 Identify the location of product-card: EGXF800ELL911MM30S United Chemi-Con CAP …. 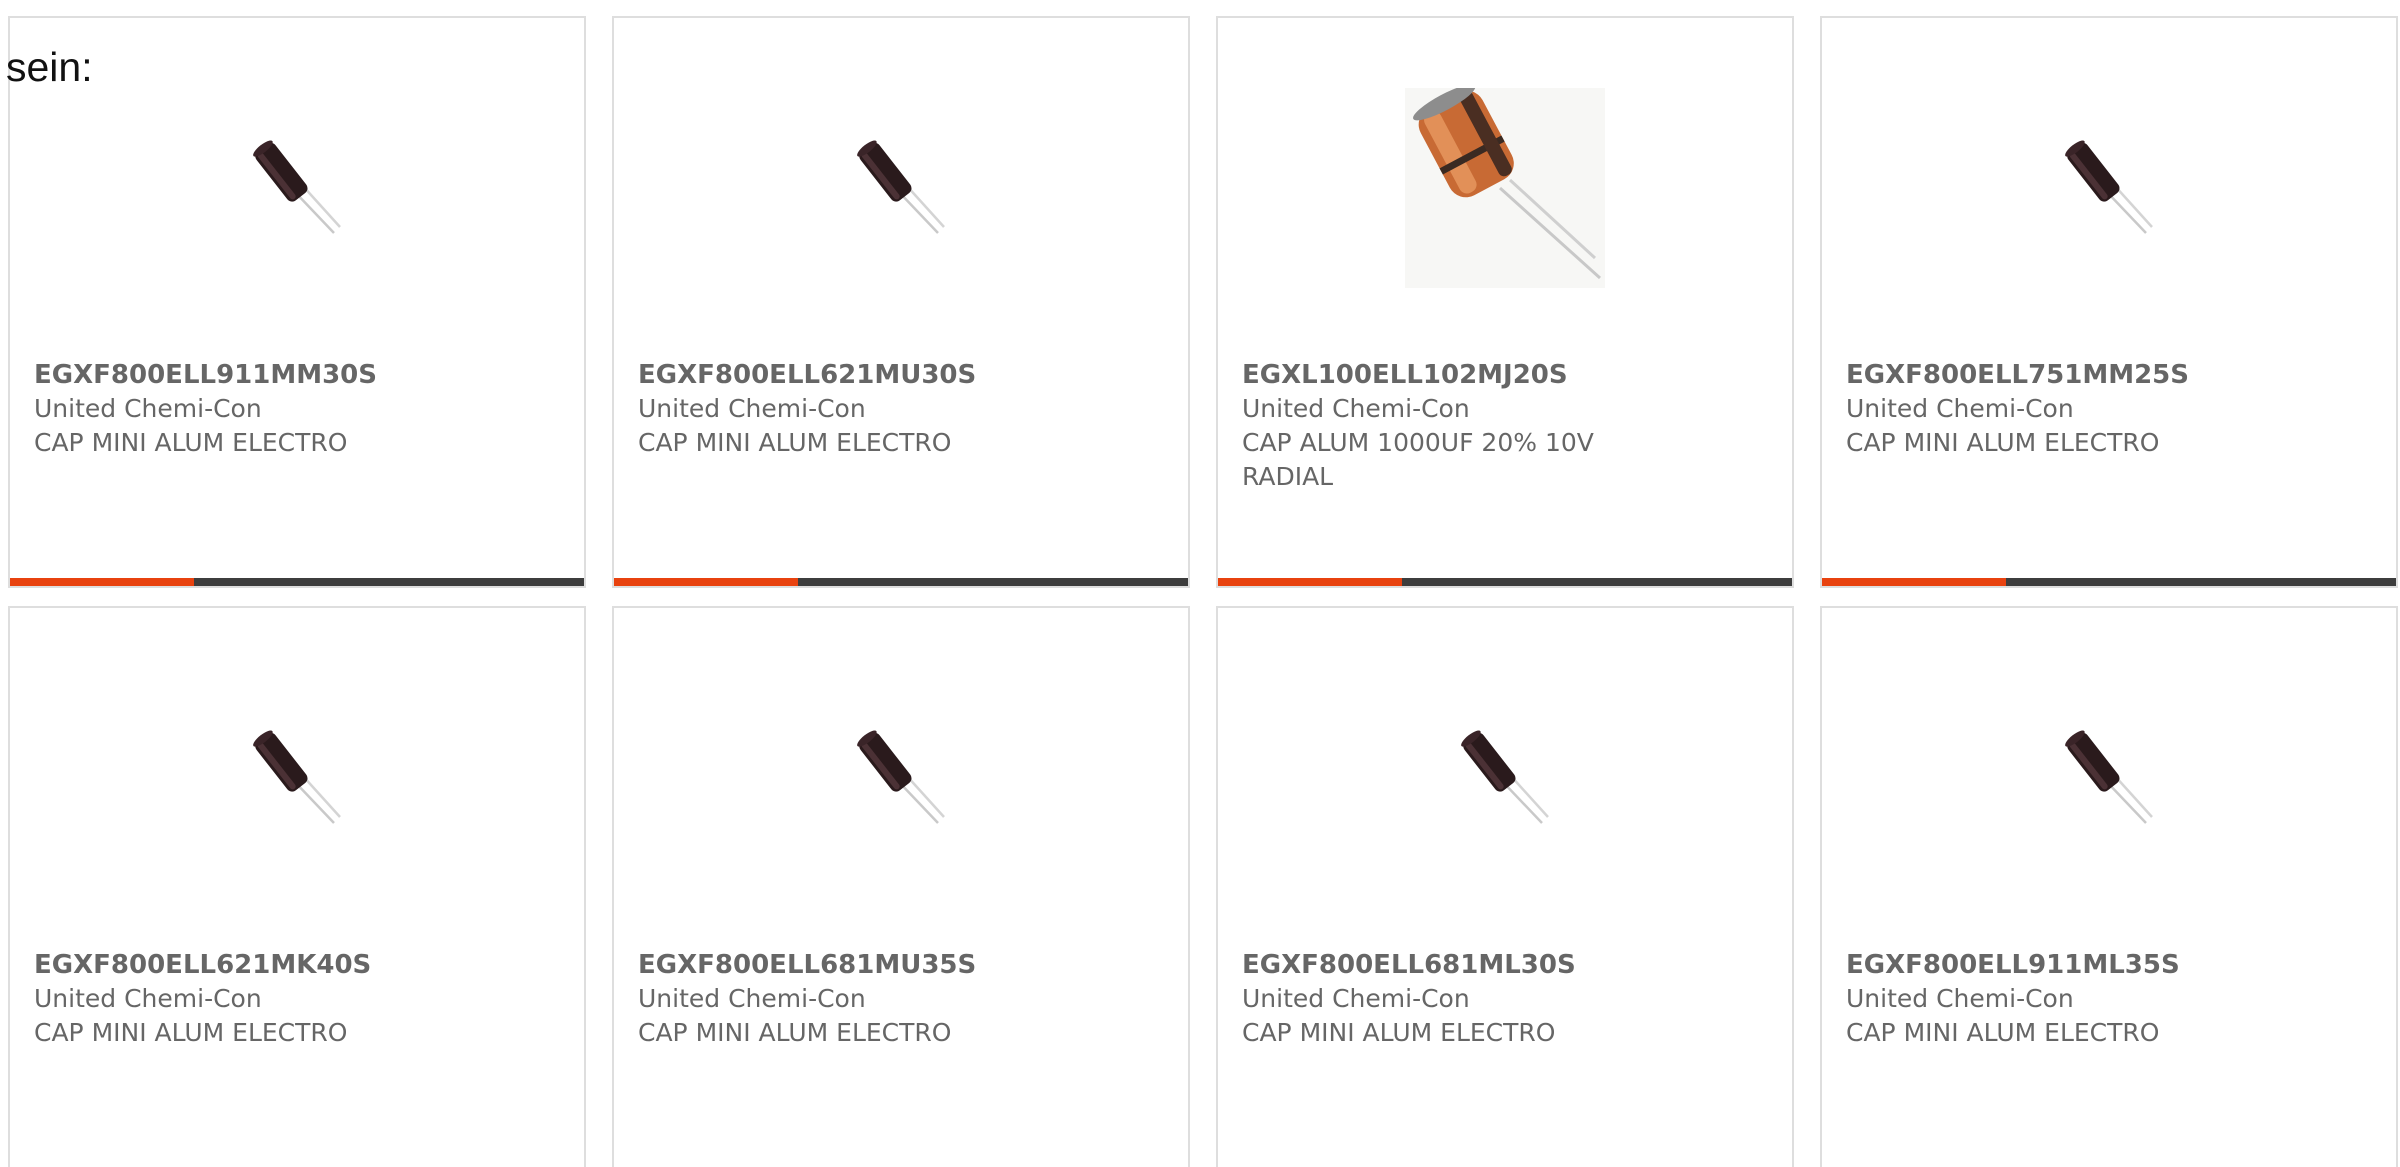
(297, 302).